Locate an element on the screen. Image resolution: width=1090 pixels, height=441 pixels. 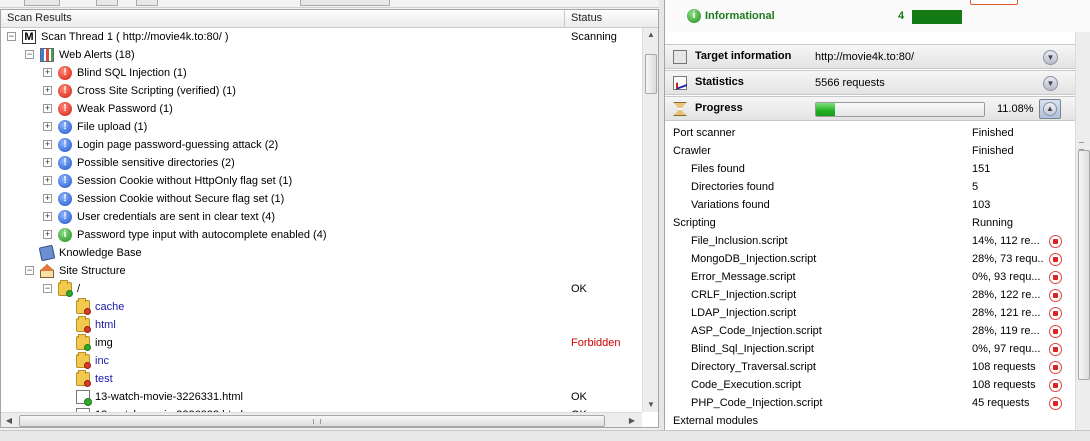
statistics-section: Statistics 5566 requests ▼ is located at coordinates (870, 82).